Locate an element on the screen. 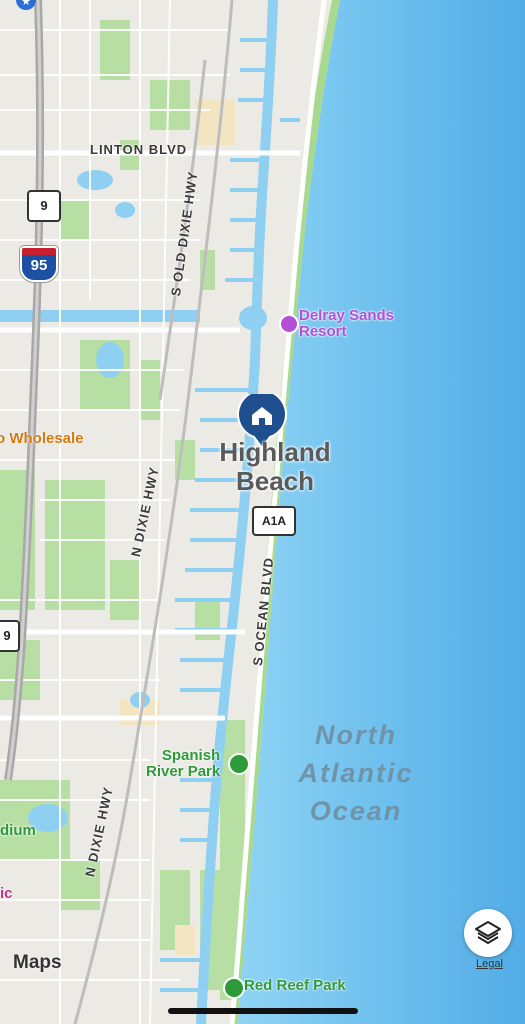 The width and height of the screenshot is (525, 1024). interstate-95-shield: 95 is located at coordinates (39, 264).